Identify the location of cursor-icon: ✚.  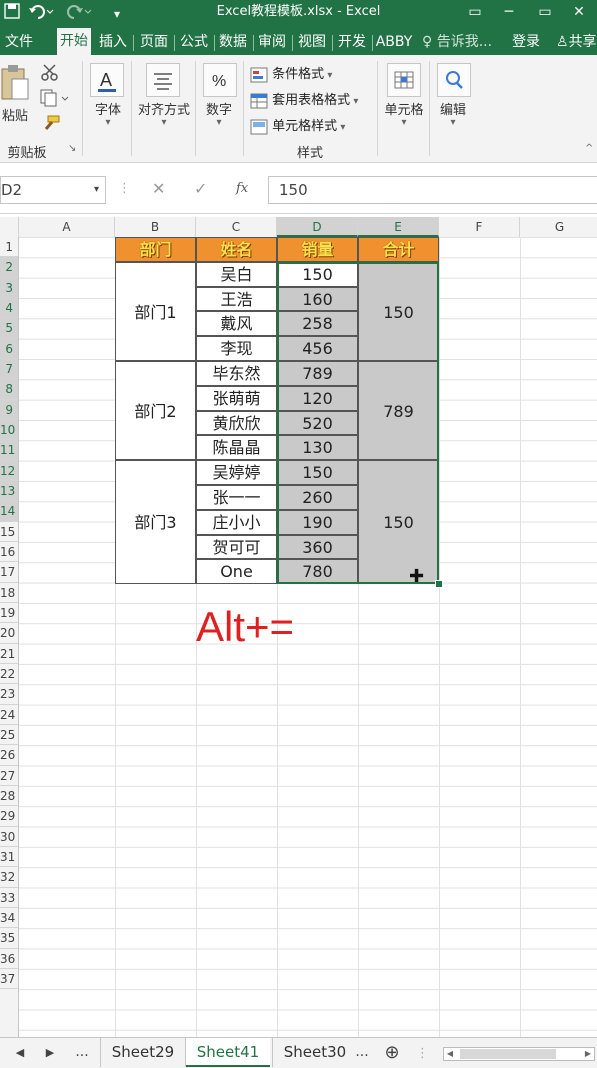
(417, 577).